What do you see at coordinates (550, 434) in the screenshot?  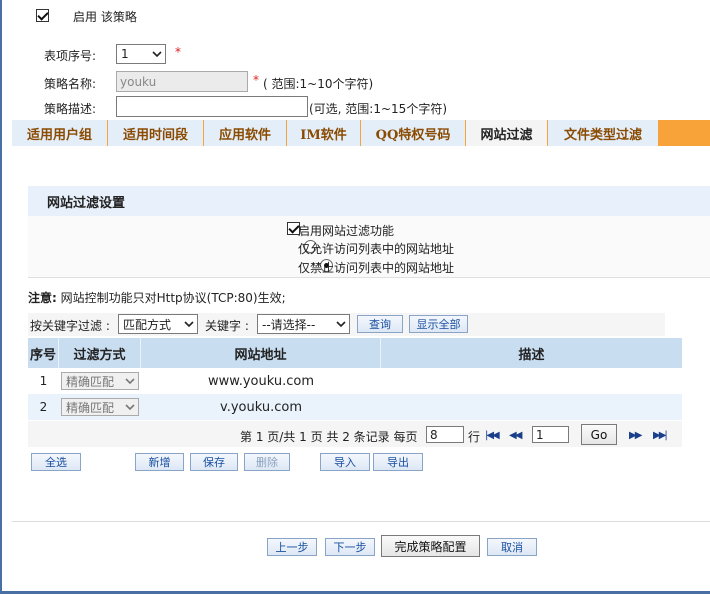 I see `page-number-input: 1` at bounding box center [550, 434].